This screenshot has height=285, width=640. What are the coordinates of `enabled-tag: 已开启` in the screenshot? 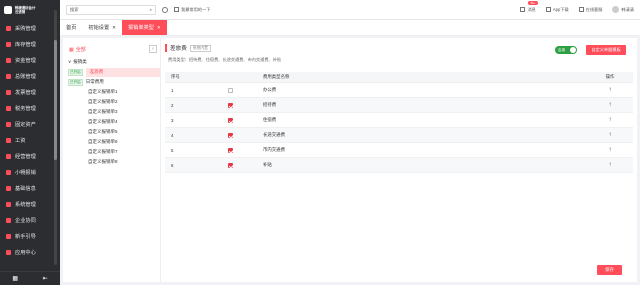 It's located at (75, 82).